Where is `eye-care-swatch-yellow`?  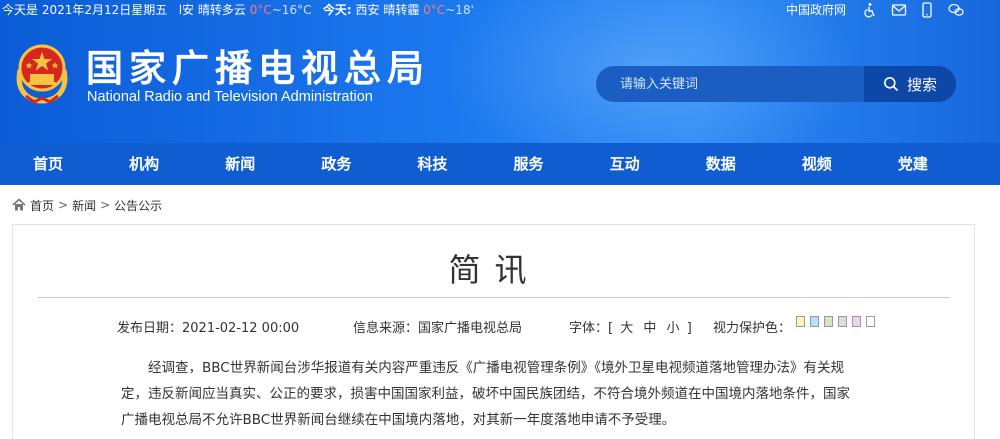
eye-care-swatch-yellow is located at coordinates (800, 321).